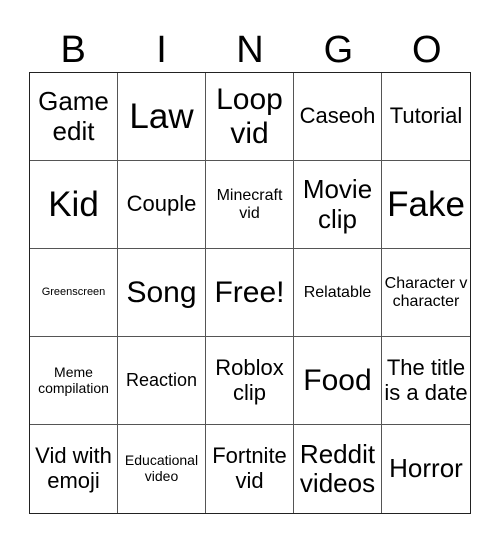 This screenshot has height=544, width=500. I want to click on header-letter-g: G, so click(338, 50).